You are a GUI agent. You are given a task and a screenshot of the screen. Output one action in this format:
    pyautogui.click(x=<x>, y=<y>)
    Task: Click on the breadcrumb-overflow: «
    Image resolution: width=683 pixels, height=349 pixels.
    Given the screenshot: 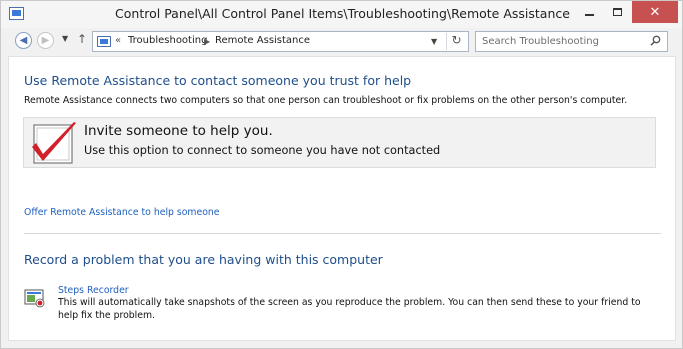 What is the action you would take?
    pyautogui.click(x=118, y=40)
    